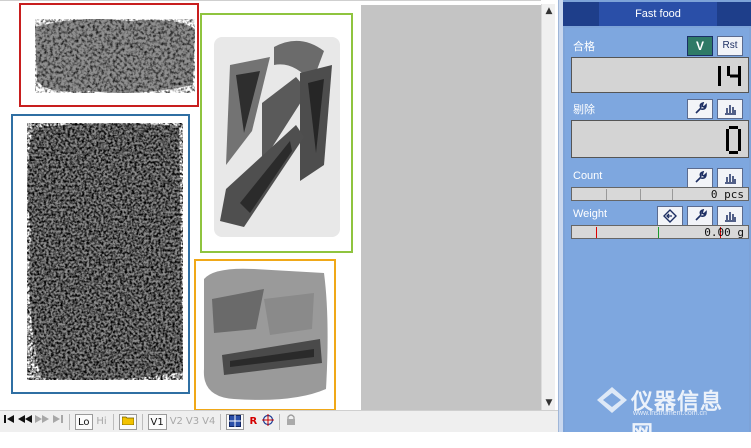  Describe the element at coordinates (176, 422) in the screenshot. I see `view-2-button: V2` at that location.